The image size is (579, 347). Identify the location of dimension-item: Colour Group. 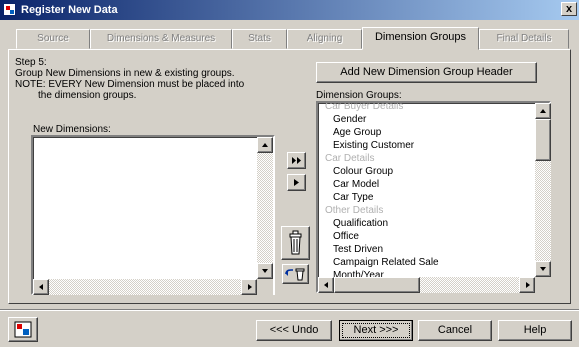
(363, 171).